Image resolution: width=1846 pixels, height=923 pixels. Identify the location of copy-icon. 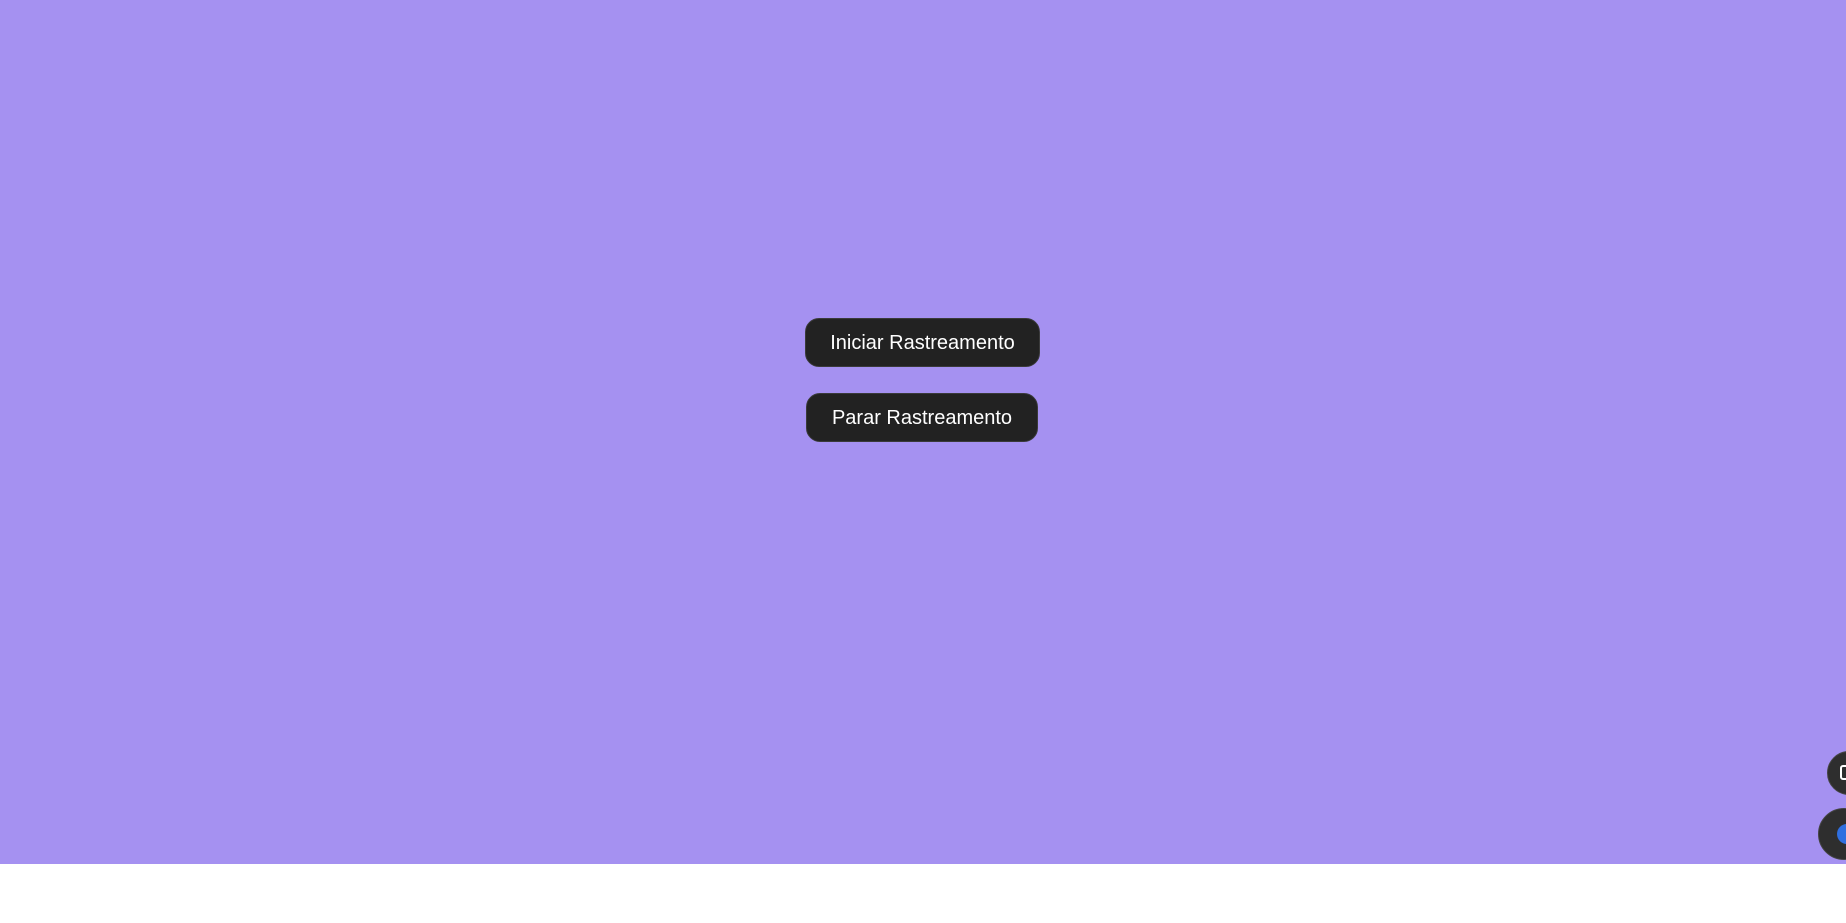
(1843, 772).